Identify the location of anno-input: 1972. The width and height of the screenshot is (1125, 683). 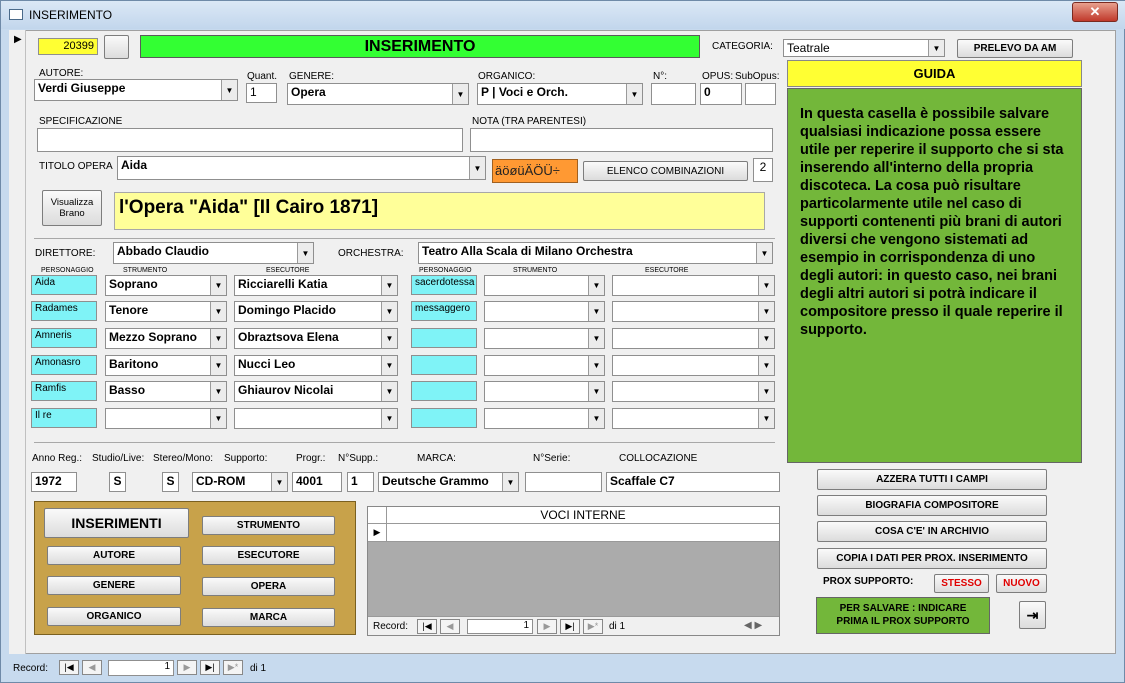
(54, 482).